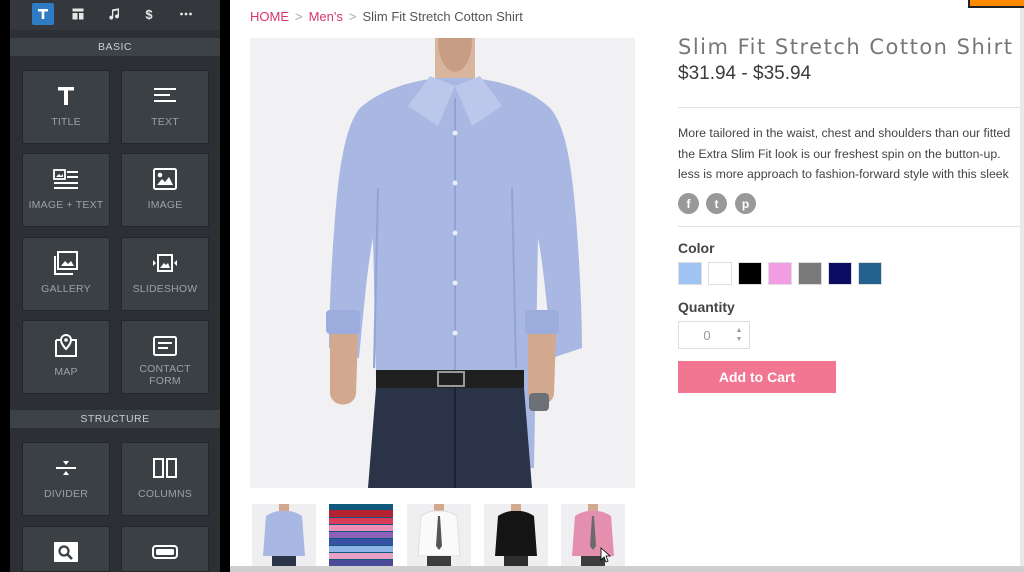  Describe the element at coordinates (165, 552) in the screenshot. I see `button-icon` at that location.